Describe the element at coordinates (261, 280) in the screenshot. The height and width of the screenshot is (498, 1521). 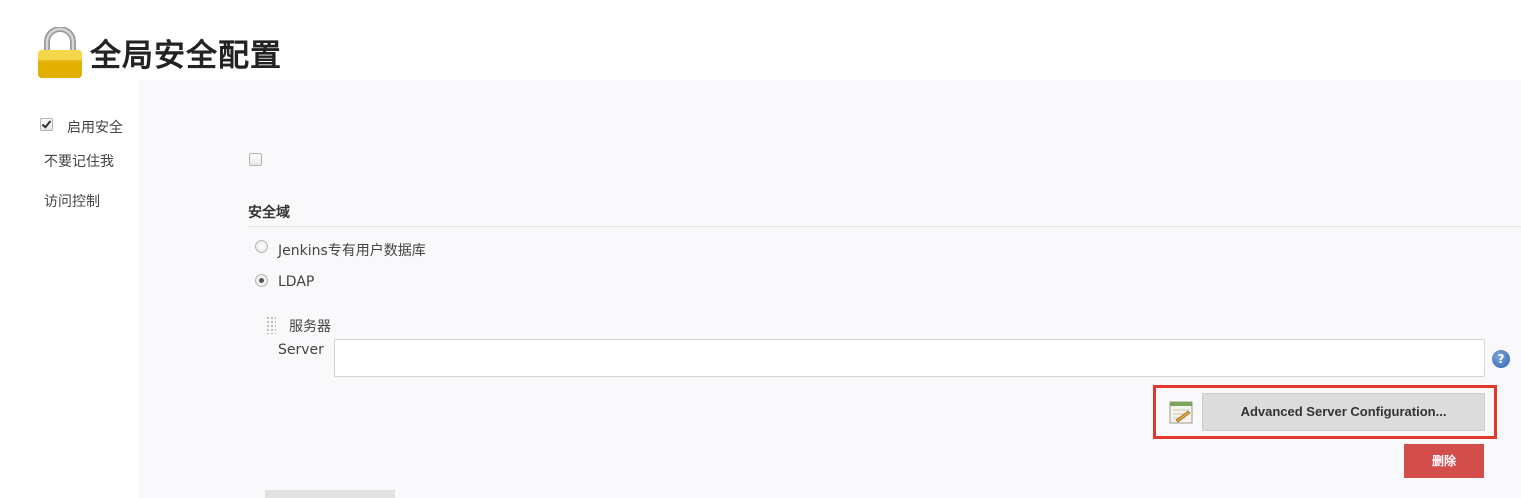
I see `radio-ldap` at that location.